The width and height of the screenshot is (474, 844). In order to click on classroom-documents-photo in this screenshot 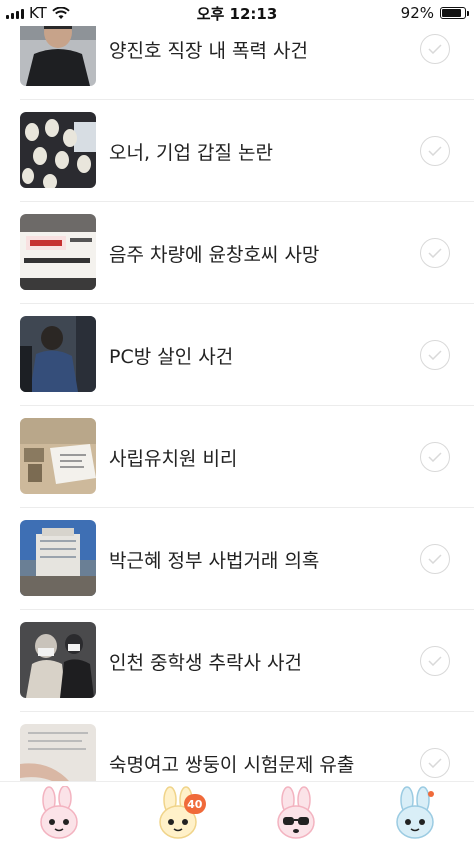, I will do `click(58, 456)`.